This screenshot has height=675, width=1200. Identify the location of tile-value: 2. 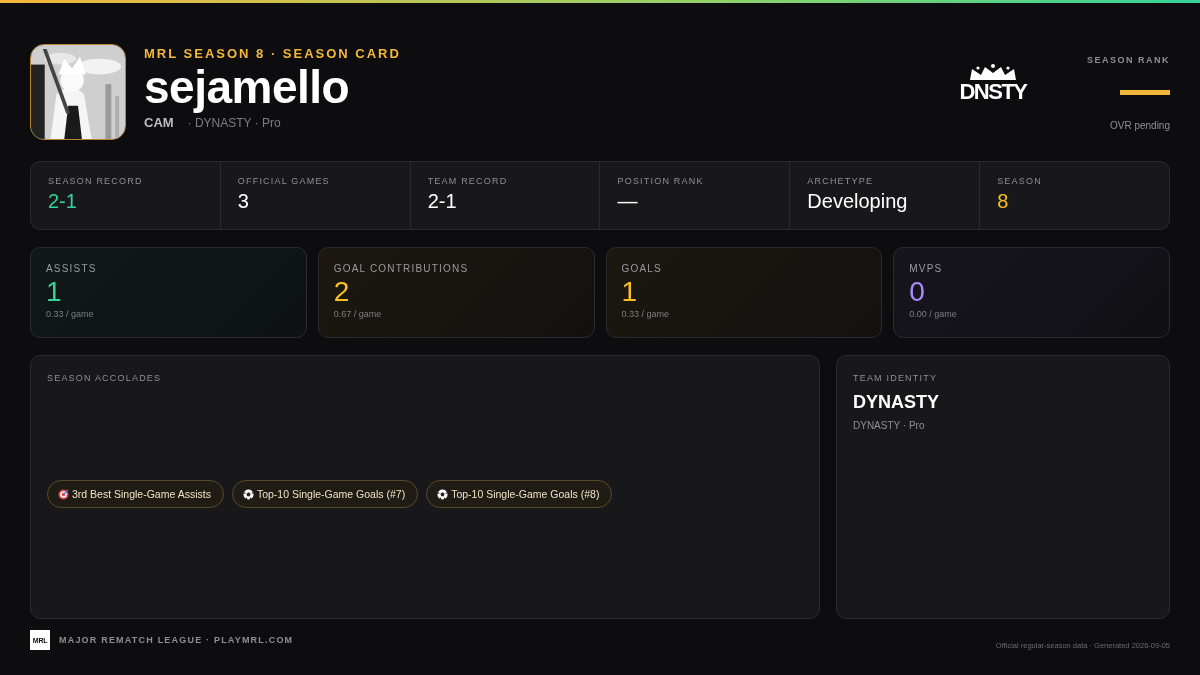
(341, 292).